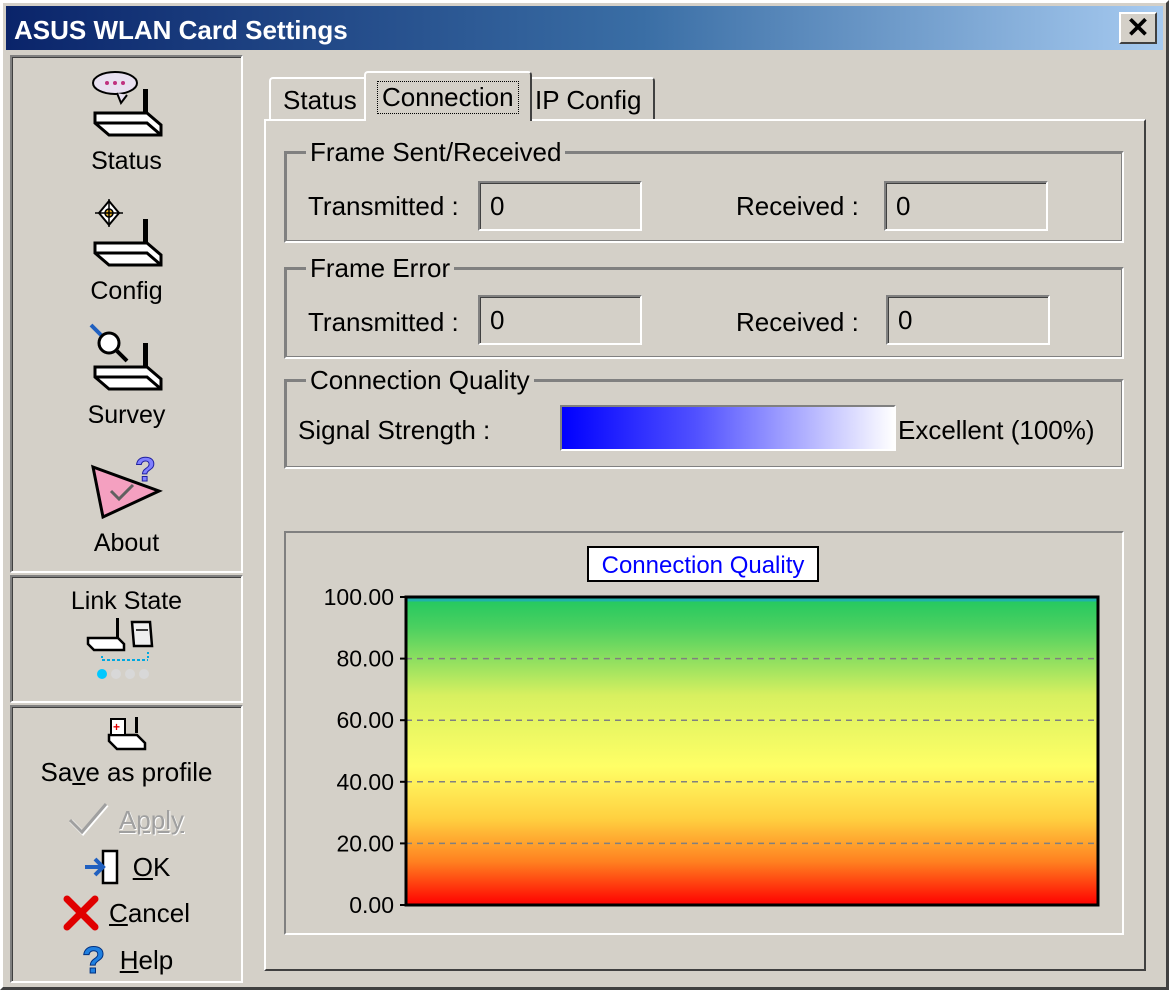  What do you see at coordinates (126, 161) in the screenshot?
I see `sidebar-item-label: Status` at bounding box center [126, 161].